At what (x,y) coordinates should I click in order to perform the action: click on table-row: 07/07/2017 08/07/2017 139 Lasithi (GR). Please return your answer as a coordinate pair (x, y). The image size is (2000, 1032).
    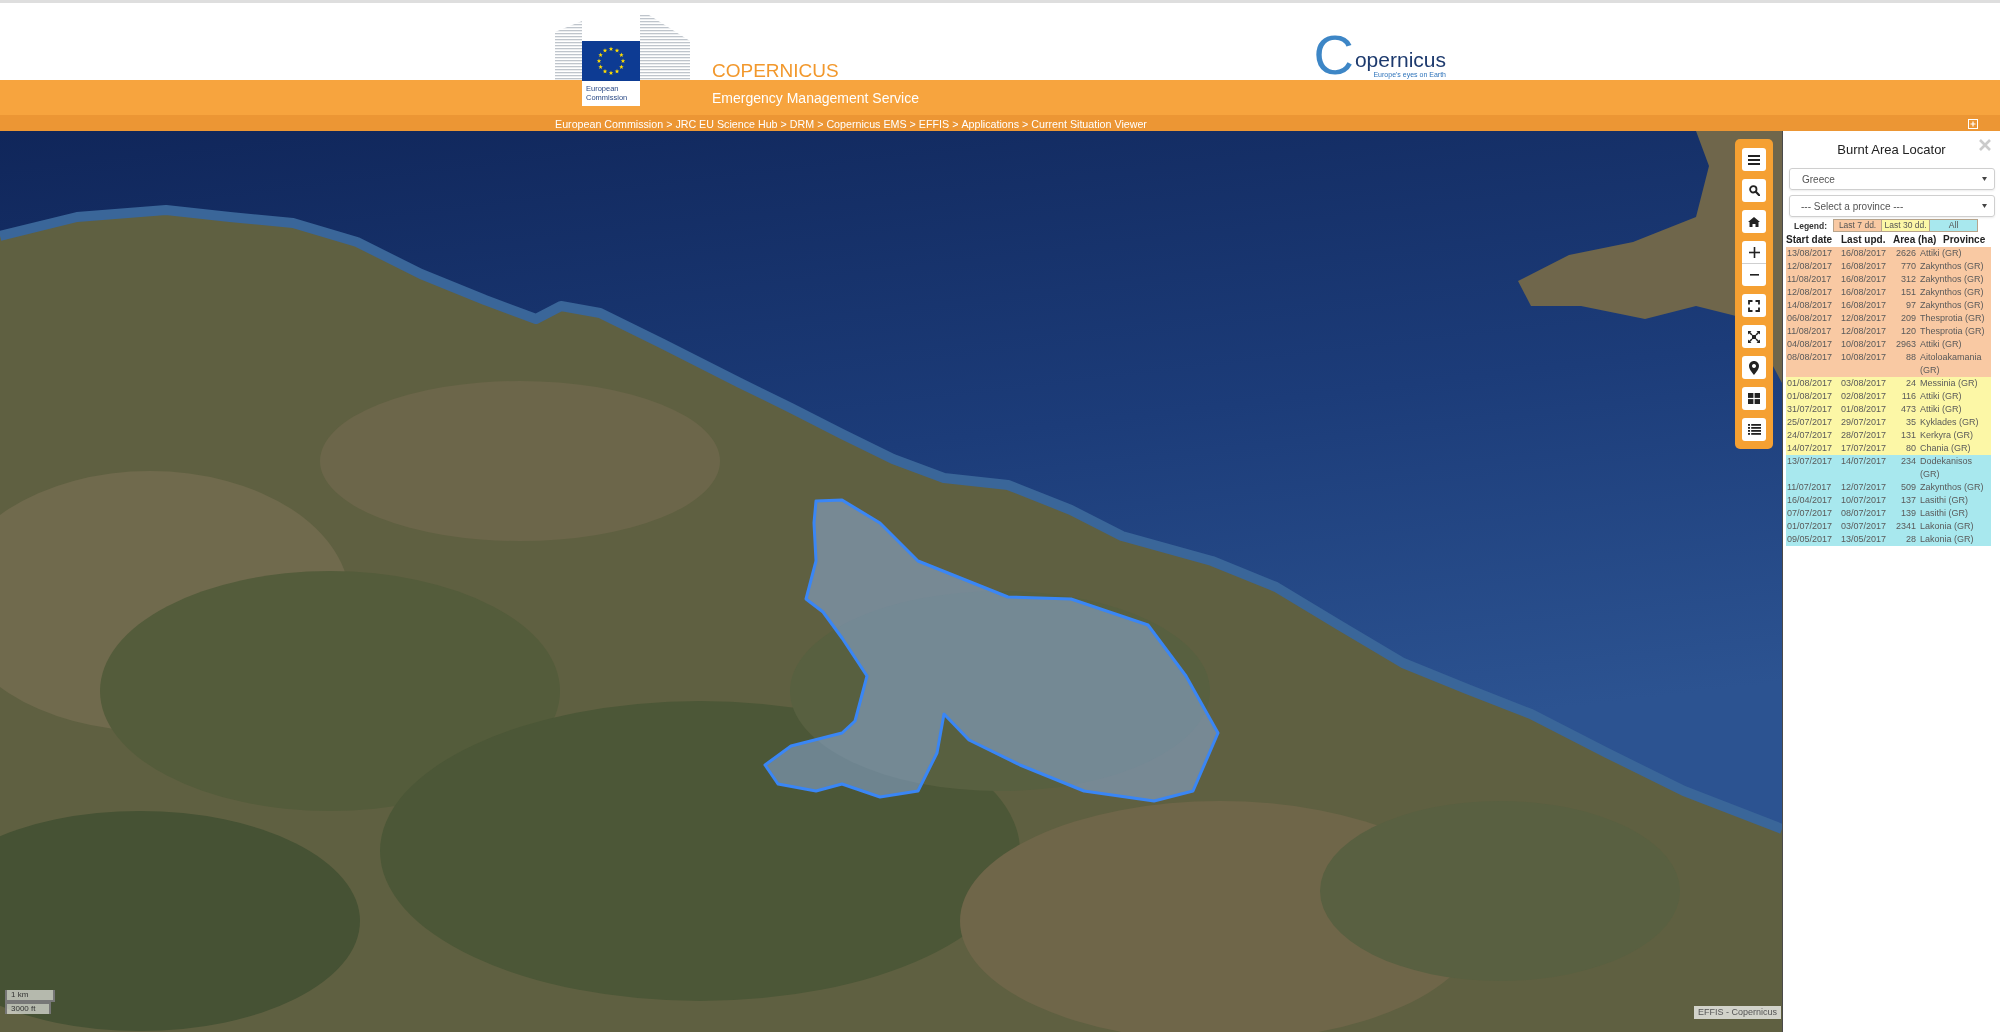
    Looking at the image, I should click on (1888, 513).